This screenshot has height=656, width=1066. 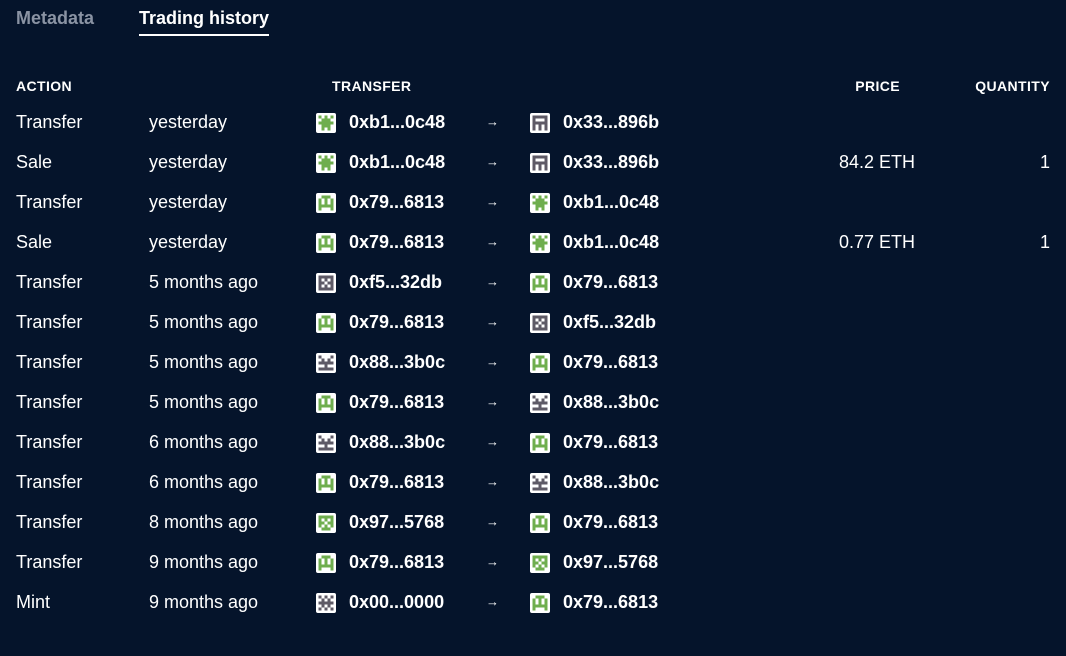 What do you see at coordinates (876, 242) in the screenshot?
I see `price-value: 0.77 ETH` at bounding box center [876, 242].